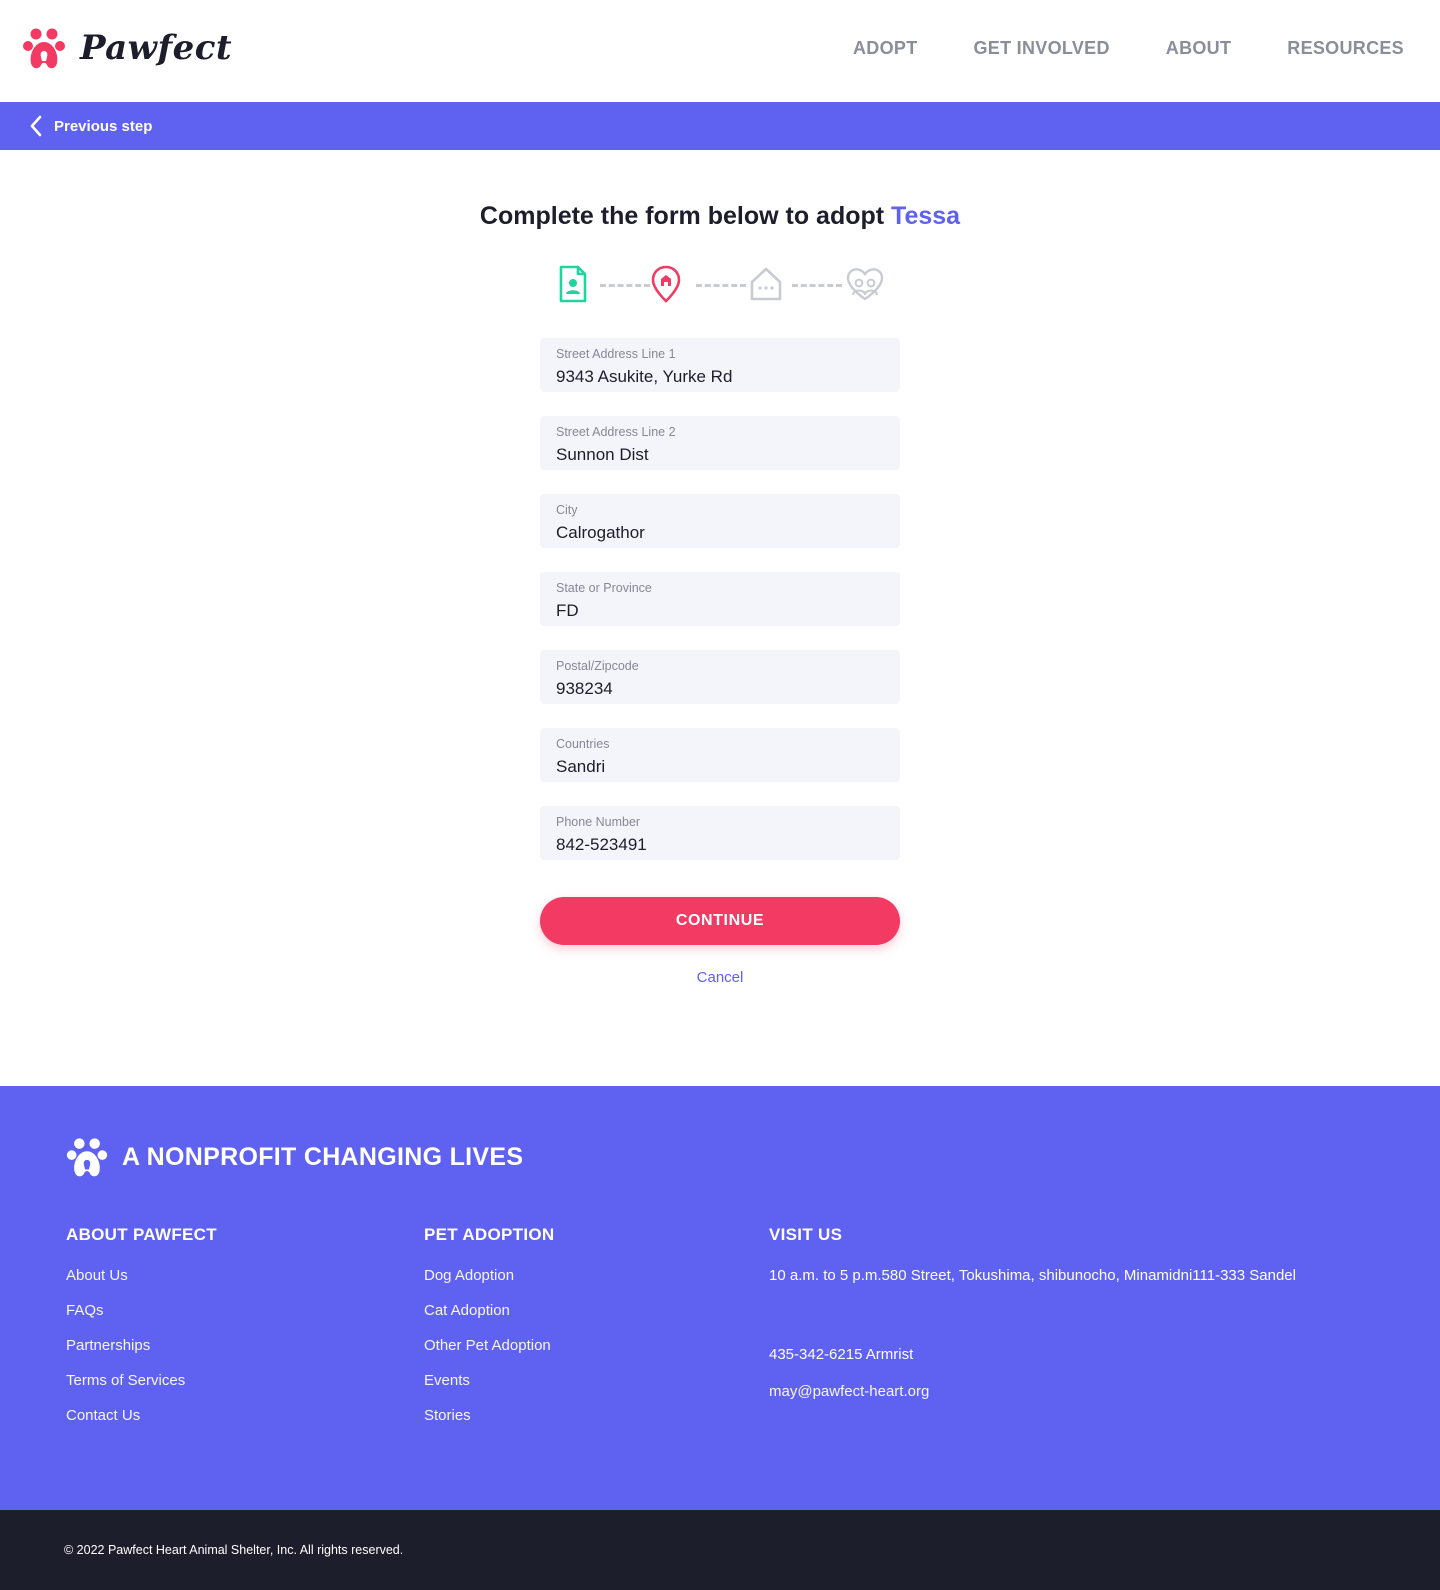  What do you see at coordinates (720, 833) in the screenshot?
I see `phone-number-field: Phone Number` at bounding box center [720, 833].